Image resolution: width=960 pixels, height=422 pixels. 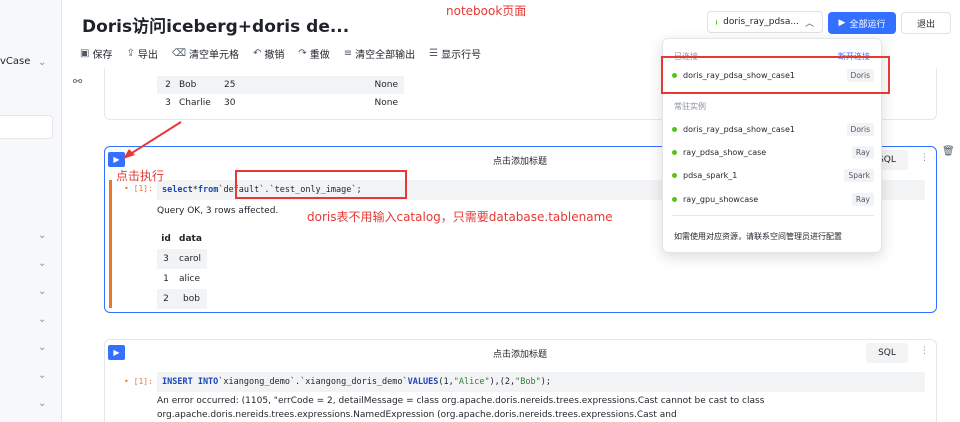 I want to click on show-line-numbers-button: ☰ 显示行号, so click(x=455, y=53).